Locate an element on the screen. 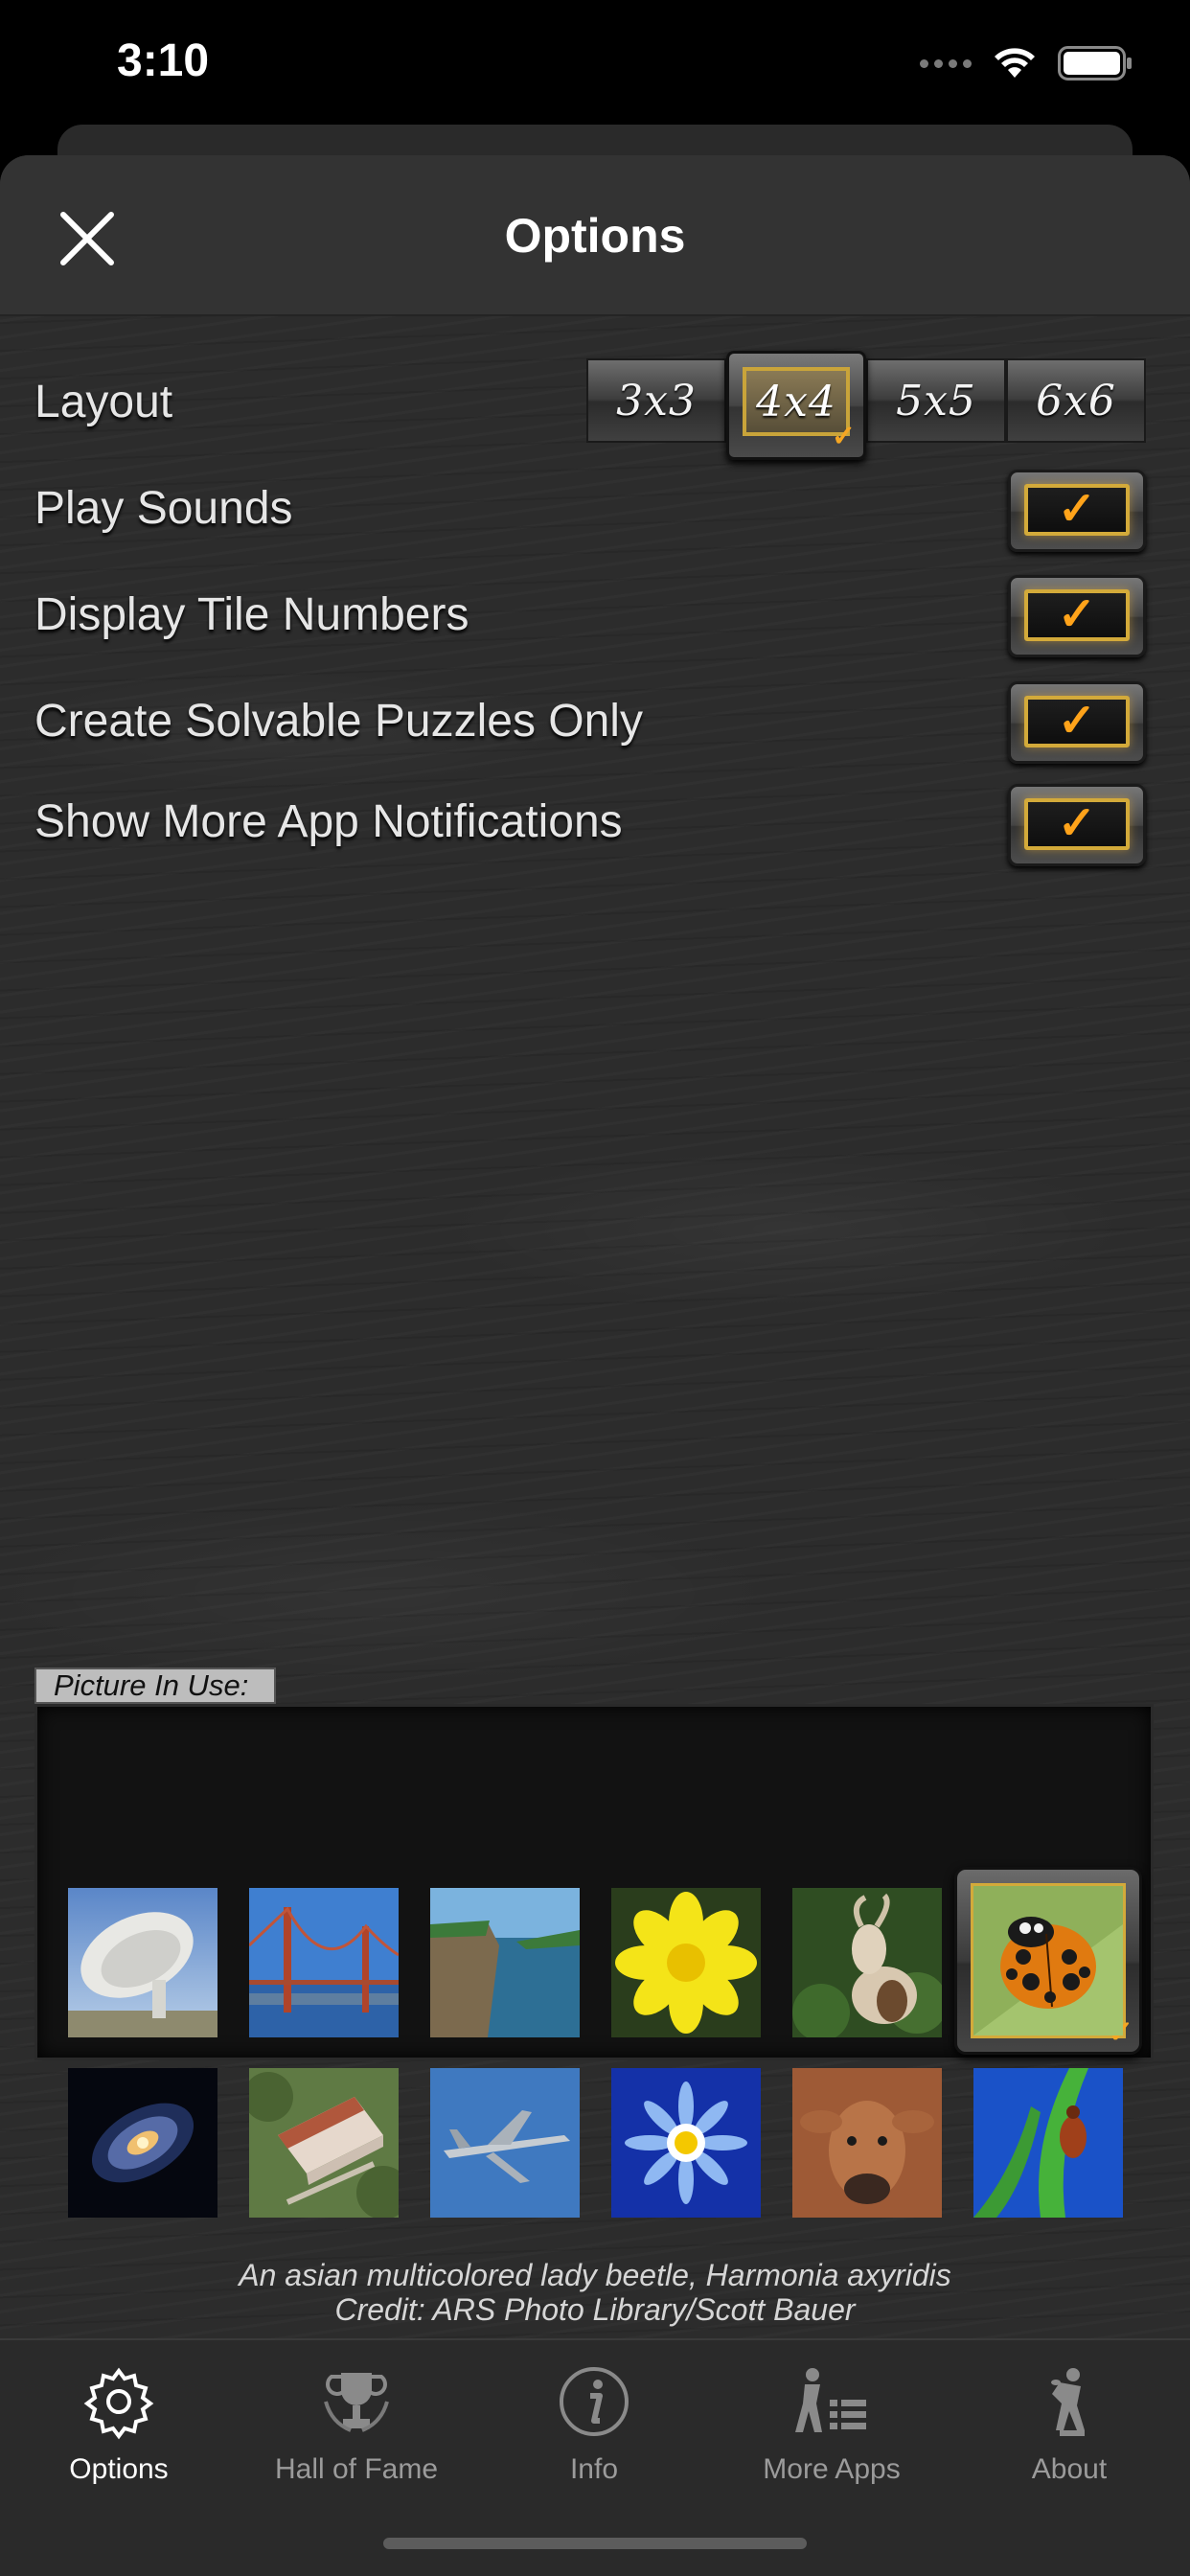 This screenshot has width=1190, height=2576. layout-option-3x3: 3x3 is located at coordinates (656, 400).